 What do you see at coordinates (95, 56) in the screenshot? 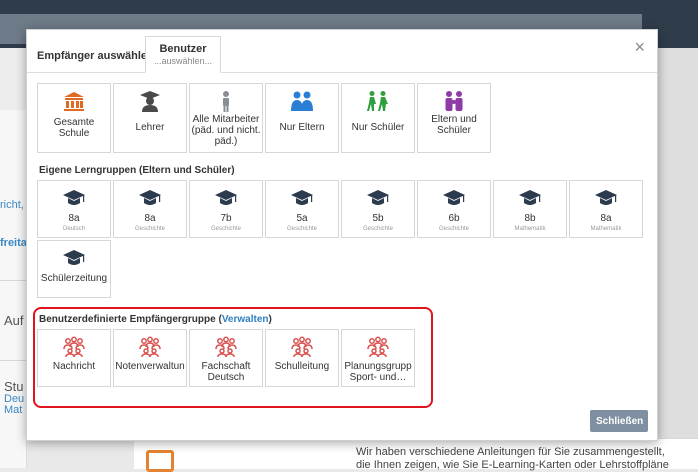
I see `tab-select-recipients: Empfänger auswählen` at bounding box center [95, 56].